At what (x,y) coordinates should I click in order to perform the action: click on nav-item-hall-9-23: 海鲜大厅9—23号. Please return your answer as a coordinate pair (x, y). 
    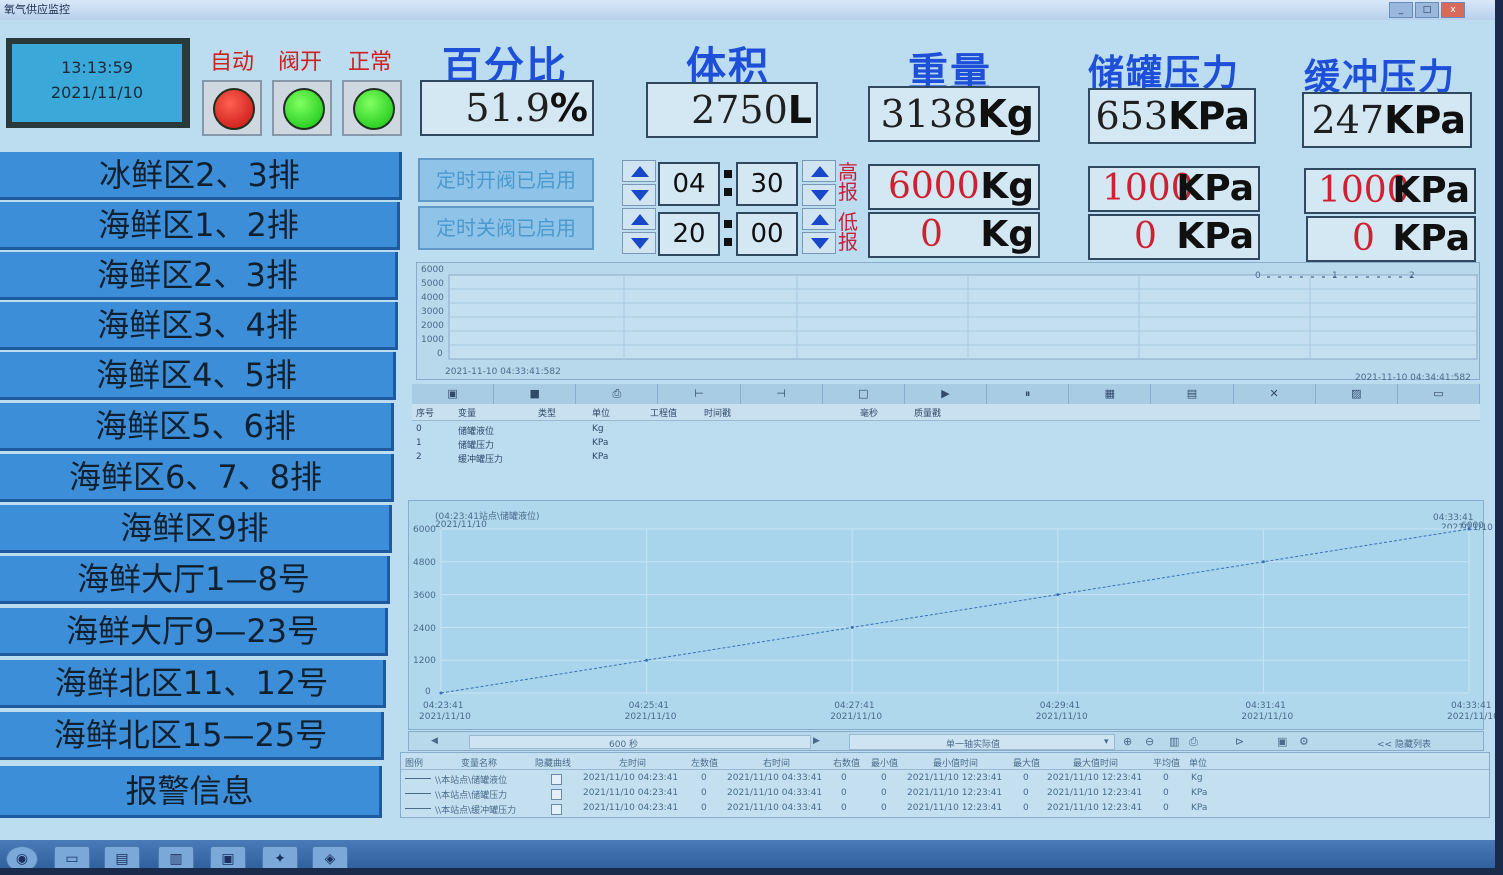
    Looking at the image, I should click on (194, 632).